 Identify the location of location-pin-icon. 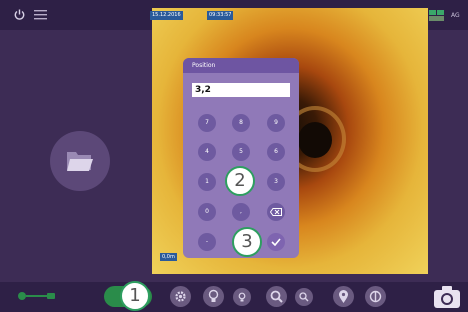
(343, 296).